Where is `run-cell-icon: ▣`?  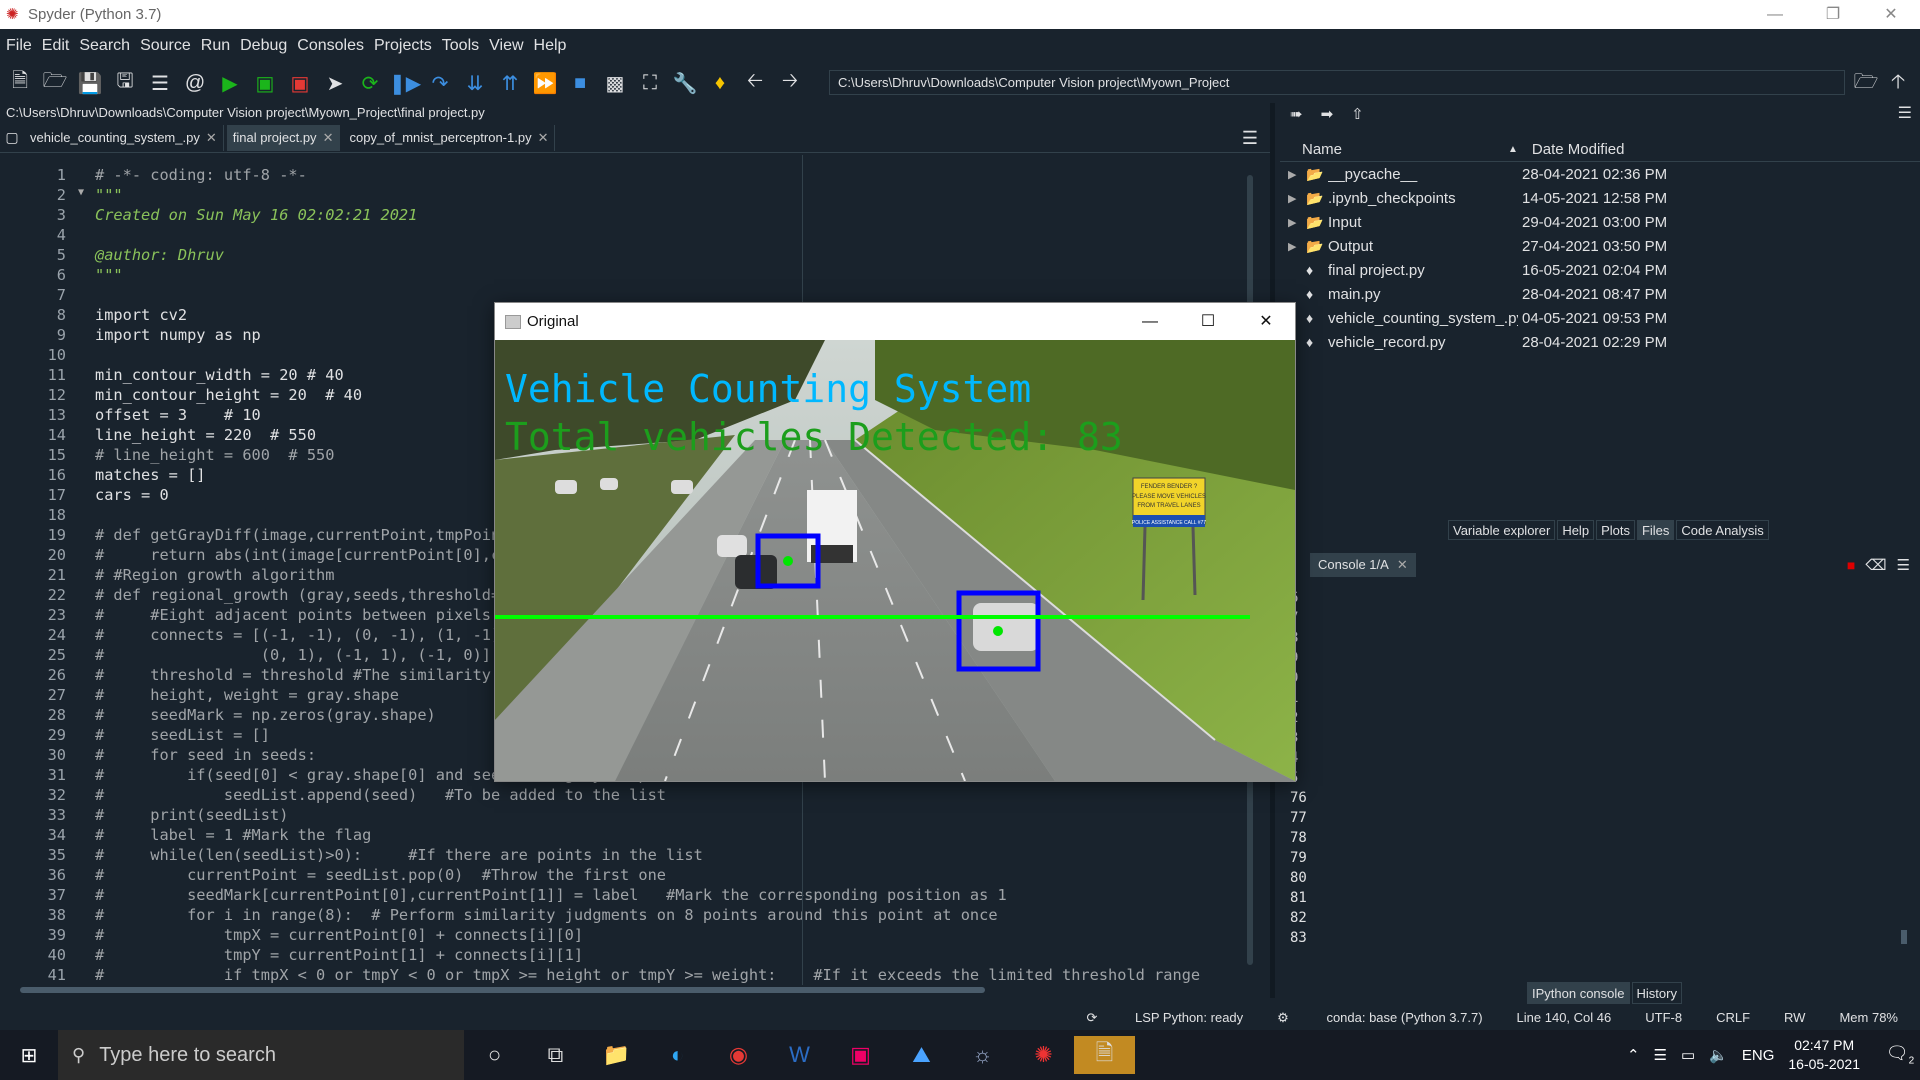 run-cell-icon: ▣ is located at coordinates (265, 83).